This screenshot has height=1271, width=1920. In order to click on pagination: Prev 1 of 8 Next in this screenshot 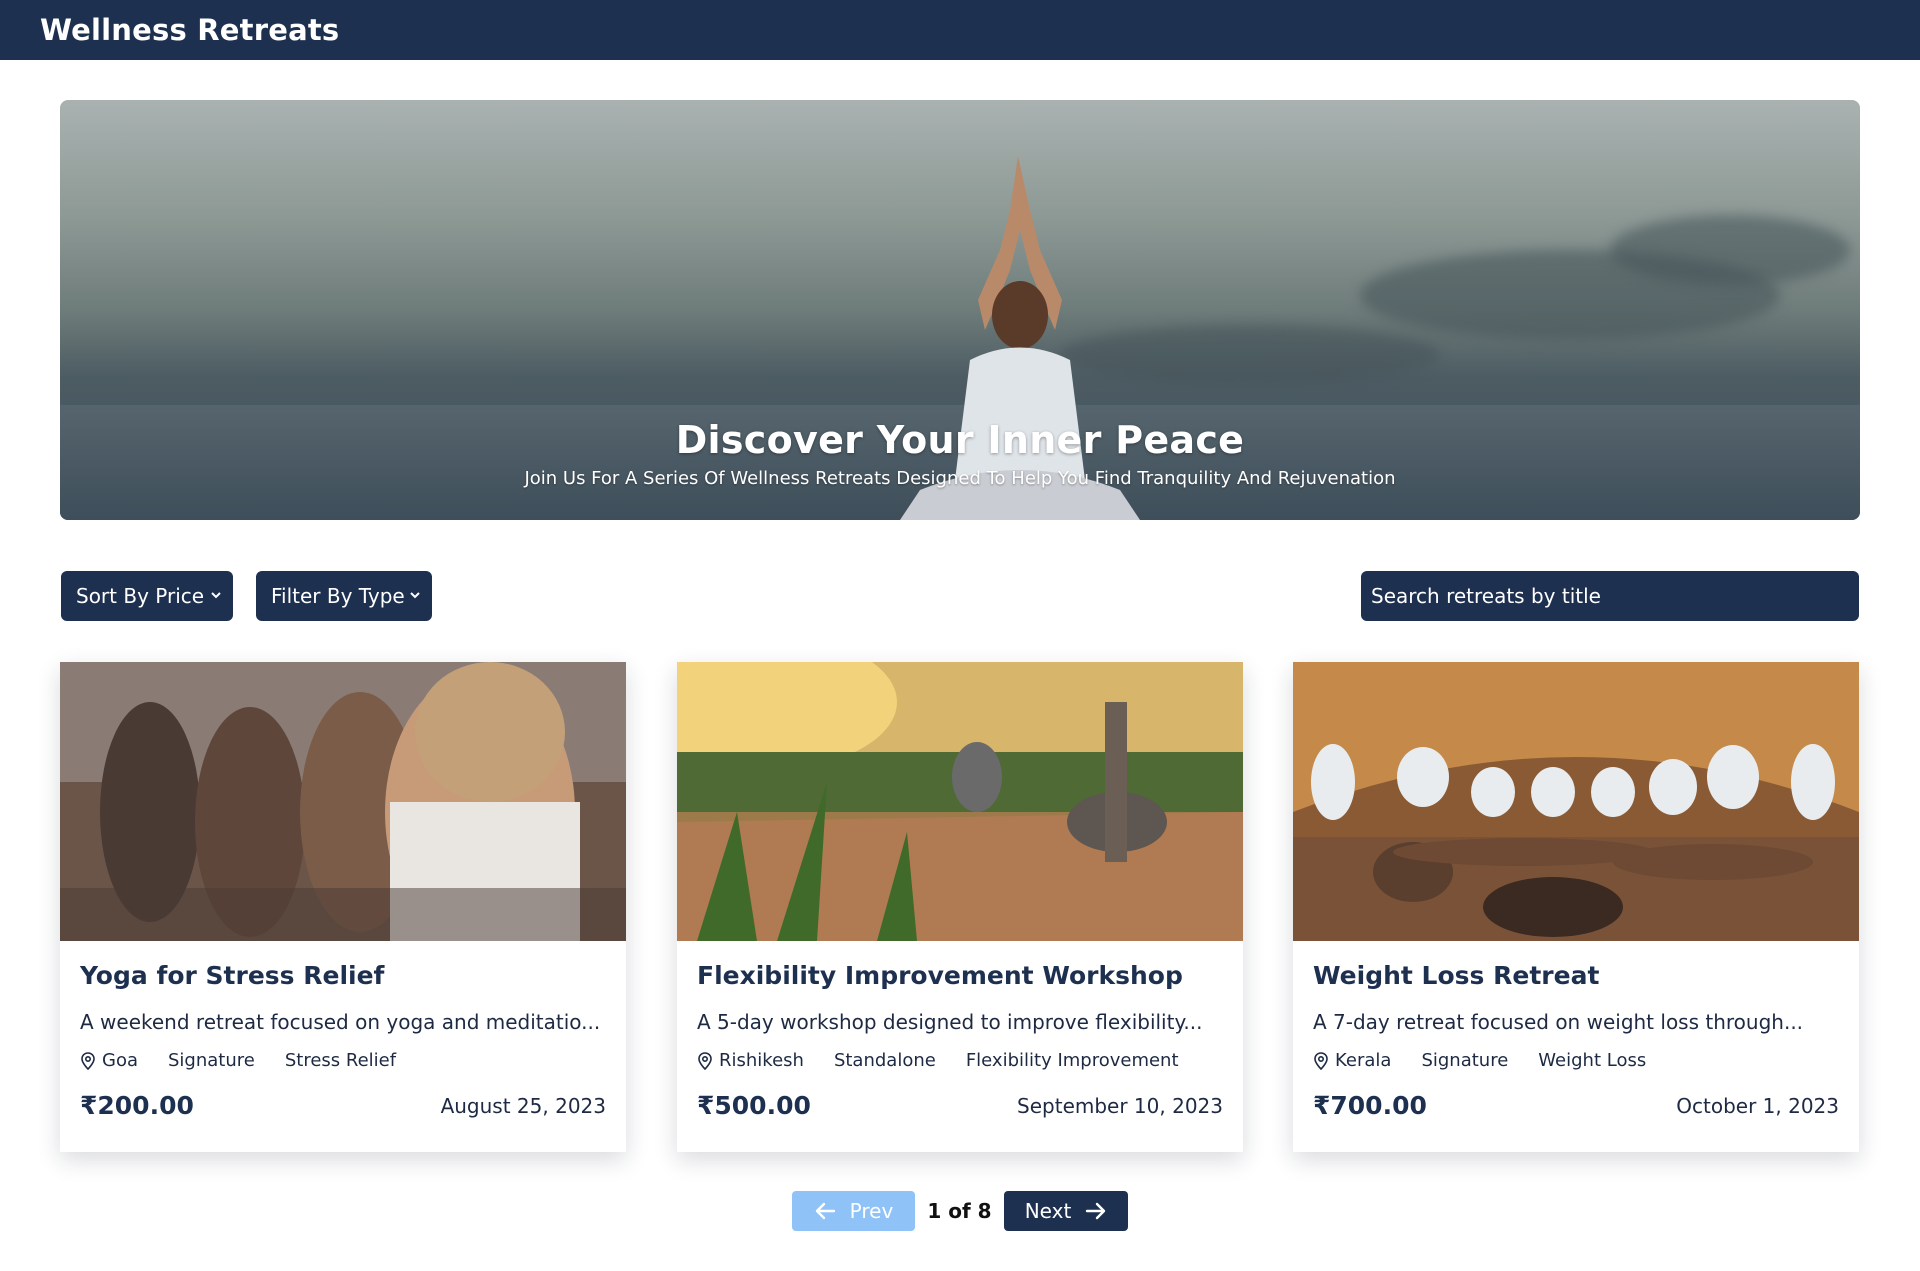, I will do `click(960, 1211)`.